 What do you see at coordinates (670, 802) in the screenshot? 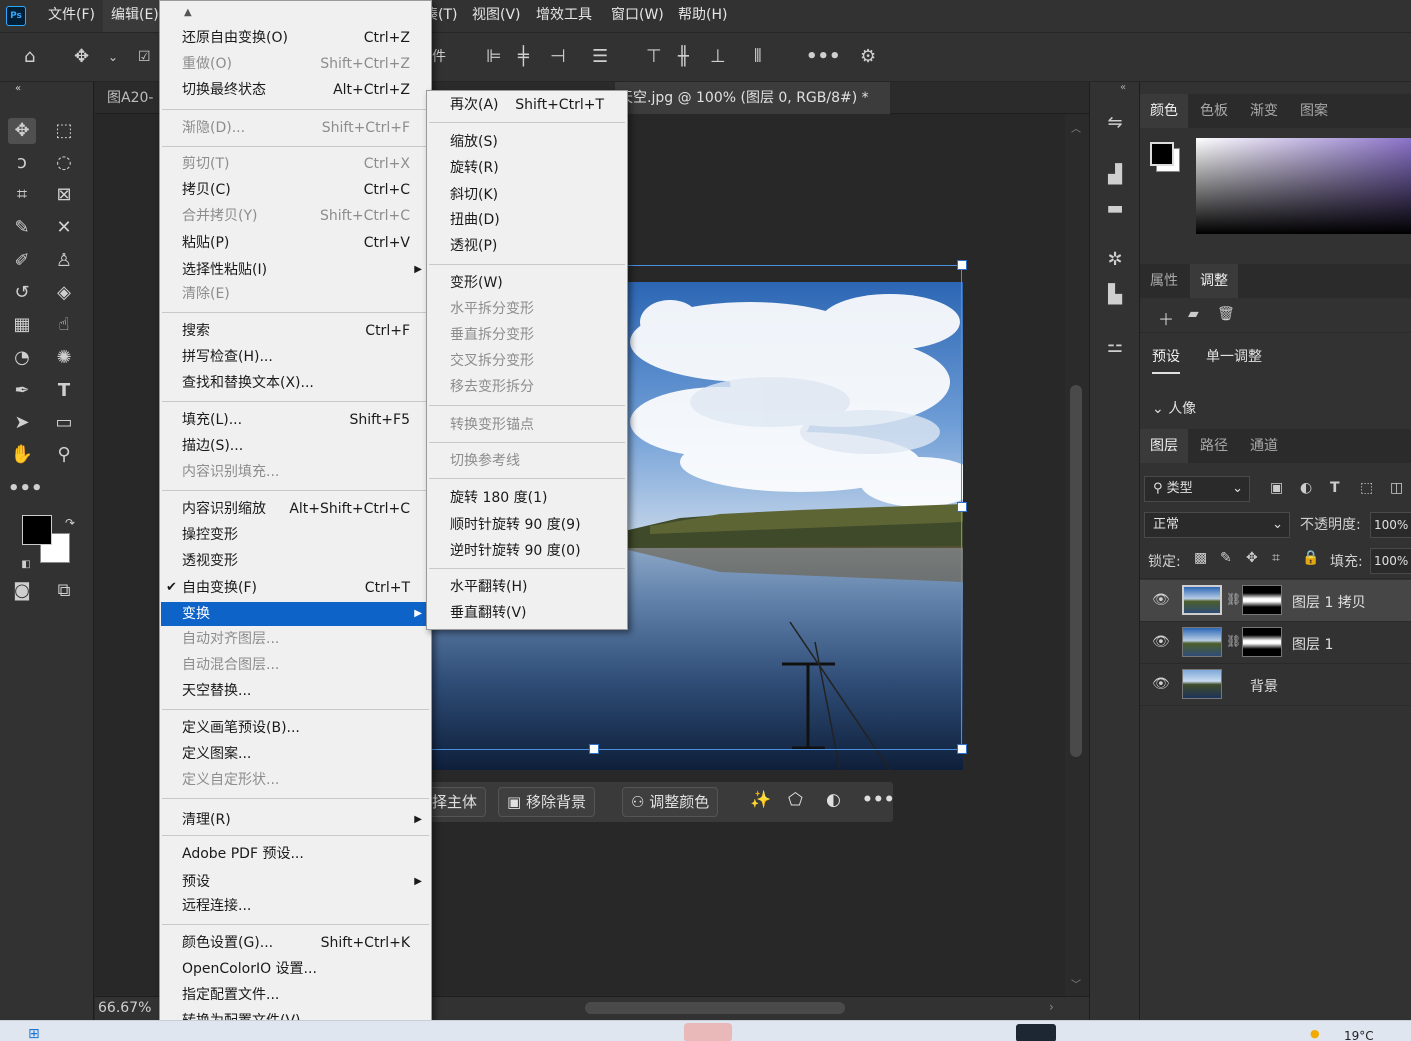
I see `adjust-color-button: ⚇ 调整颜色` at bounding box center [670, 802].